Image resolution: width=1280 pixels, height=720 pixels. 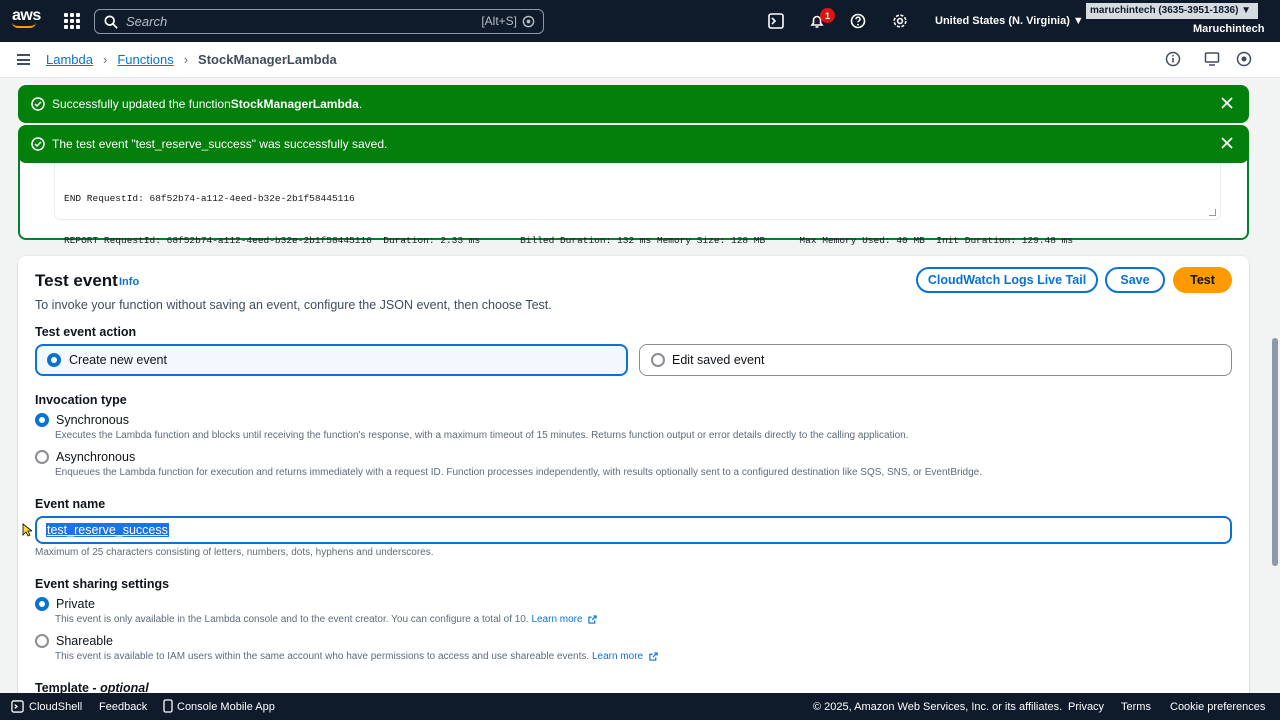 I want to click on settings-gear-icon, so click(x=900, y=21).